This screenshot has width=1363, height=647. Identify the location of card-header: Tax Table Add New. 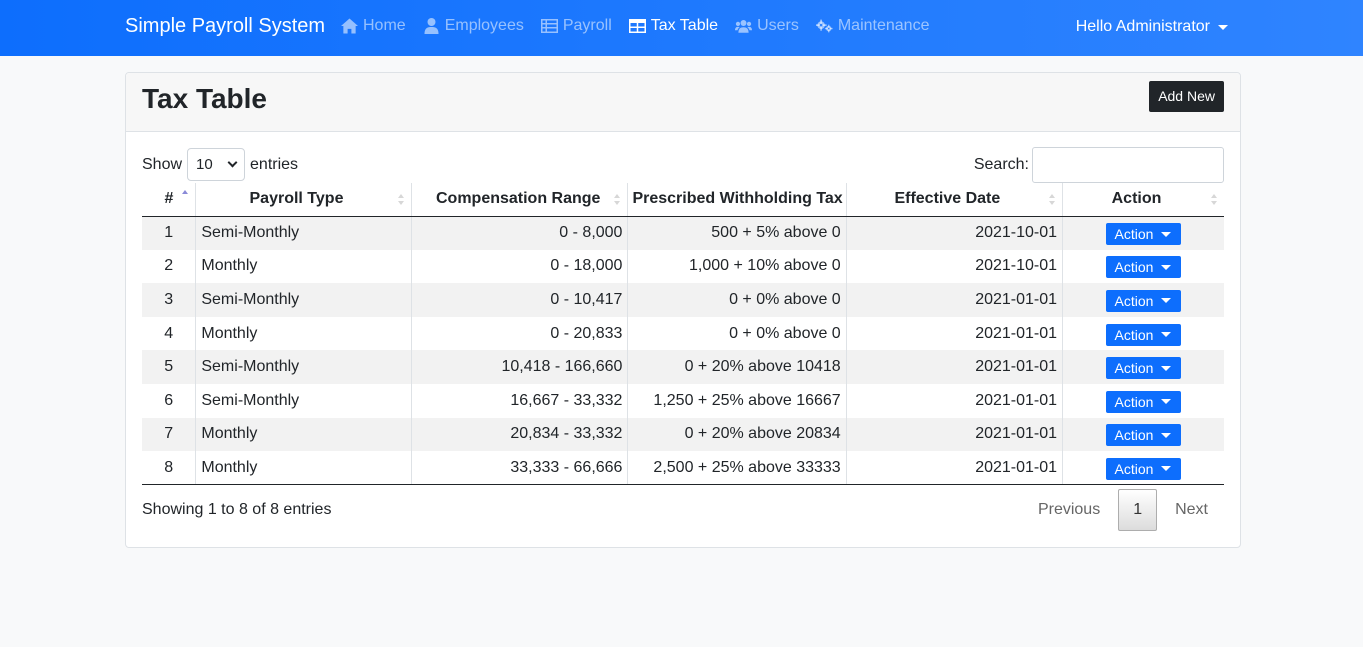
(683, 102).